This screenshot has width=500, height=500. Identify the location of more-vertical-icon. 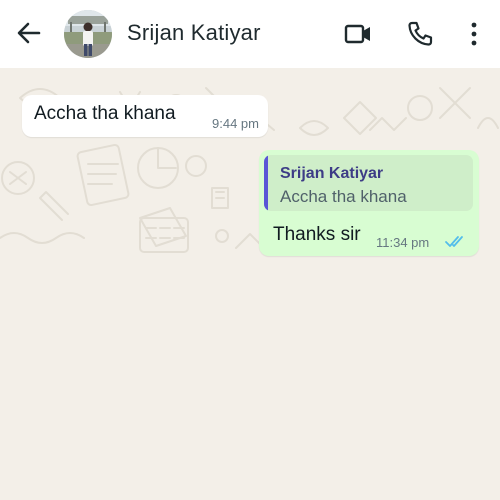
(474, 34).